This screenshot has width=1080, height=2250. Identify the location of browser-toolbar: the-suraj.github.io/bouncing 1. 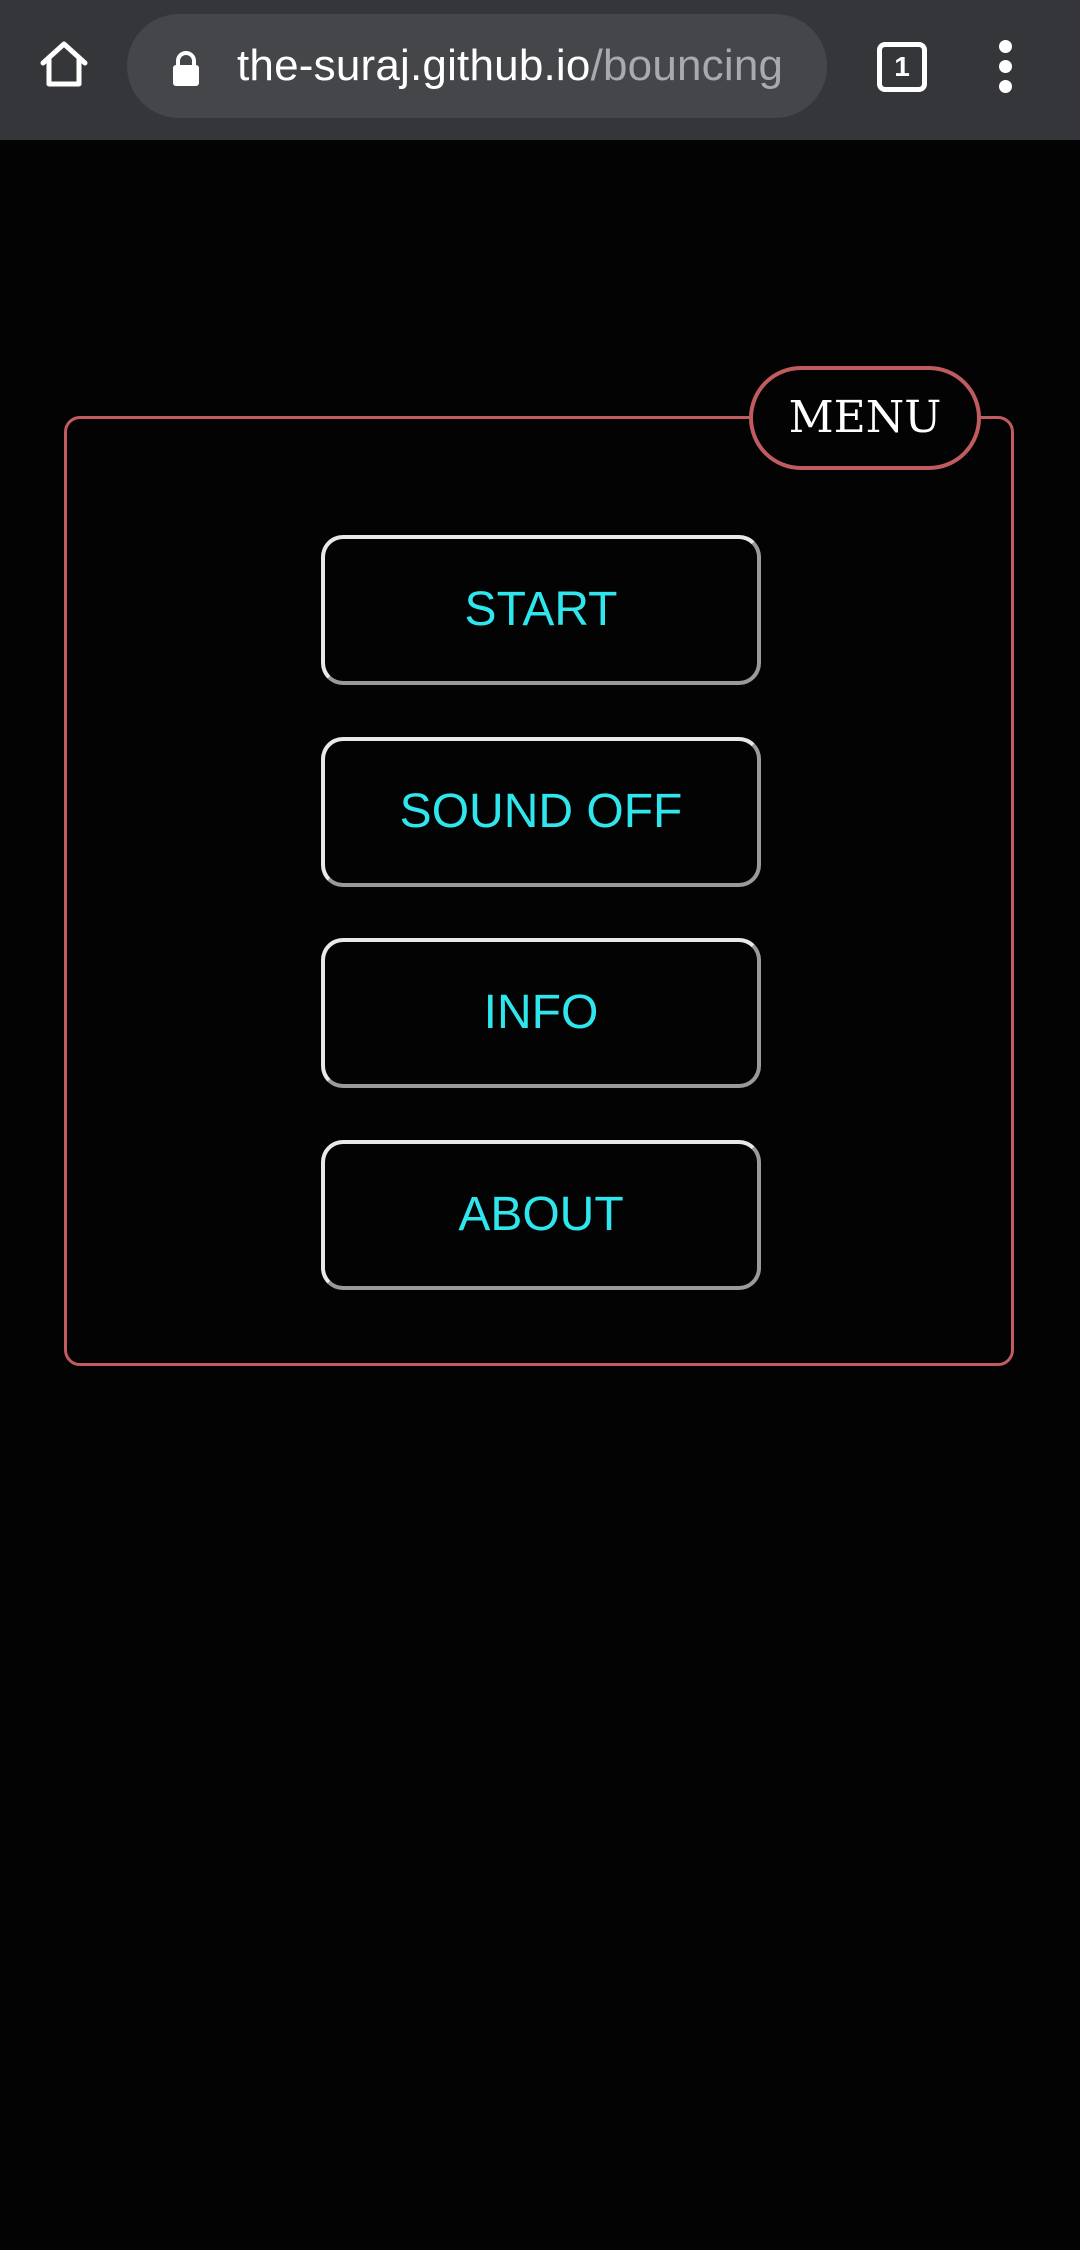
(540, 70).